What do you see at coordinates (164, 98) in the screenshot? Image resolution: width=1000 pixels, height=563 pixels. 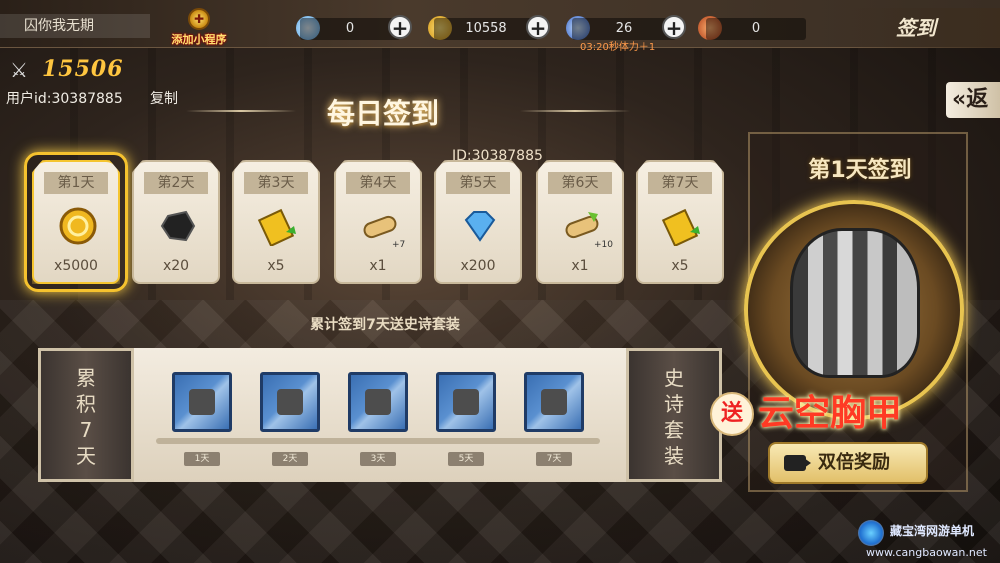 I see `copy-id-button: 复制` at bounding box center [164, 98].